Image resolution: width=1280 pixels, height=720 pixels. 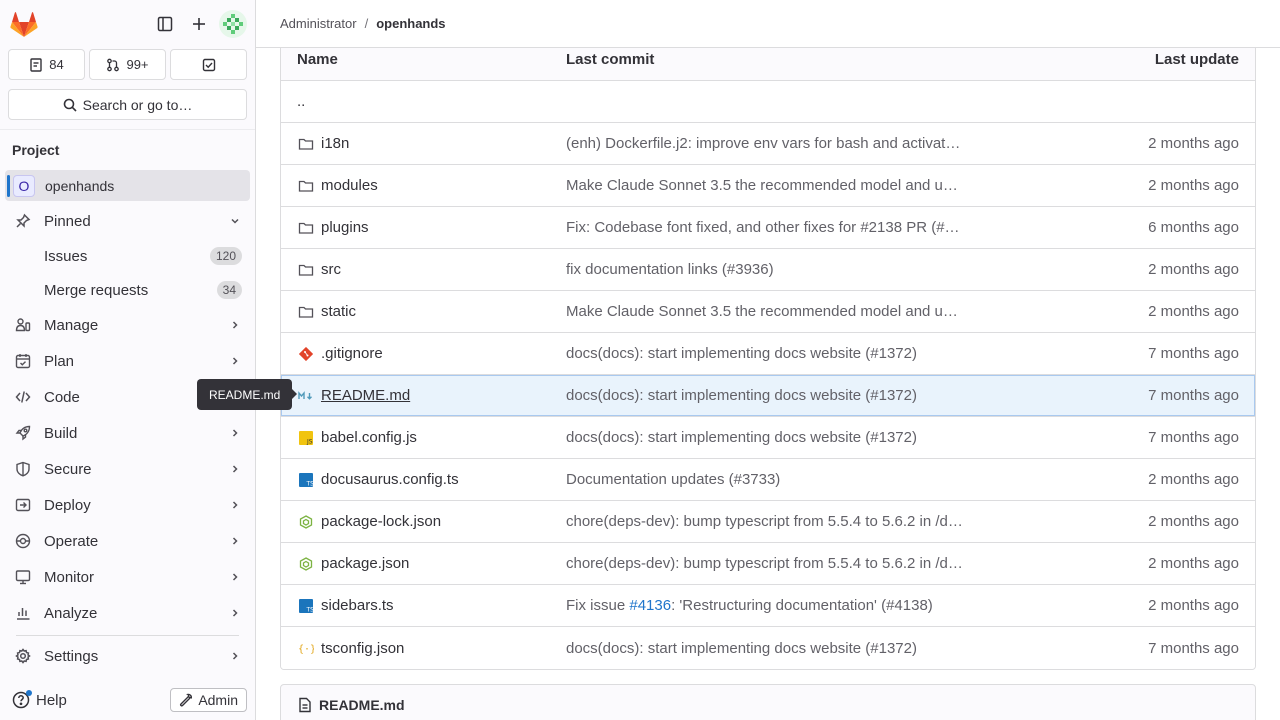 I want to click on file-name-link: src, so click(x=331, y=269).